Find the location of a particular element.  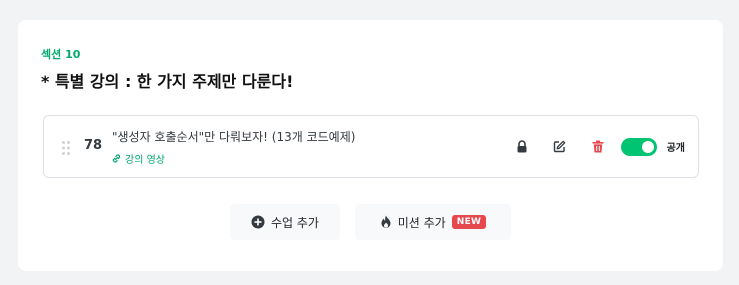

edit-icon is located at coordinates (559, 146).